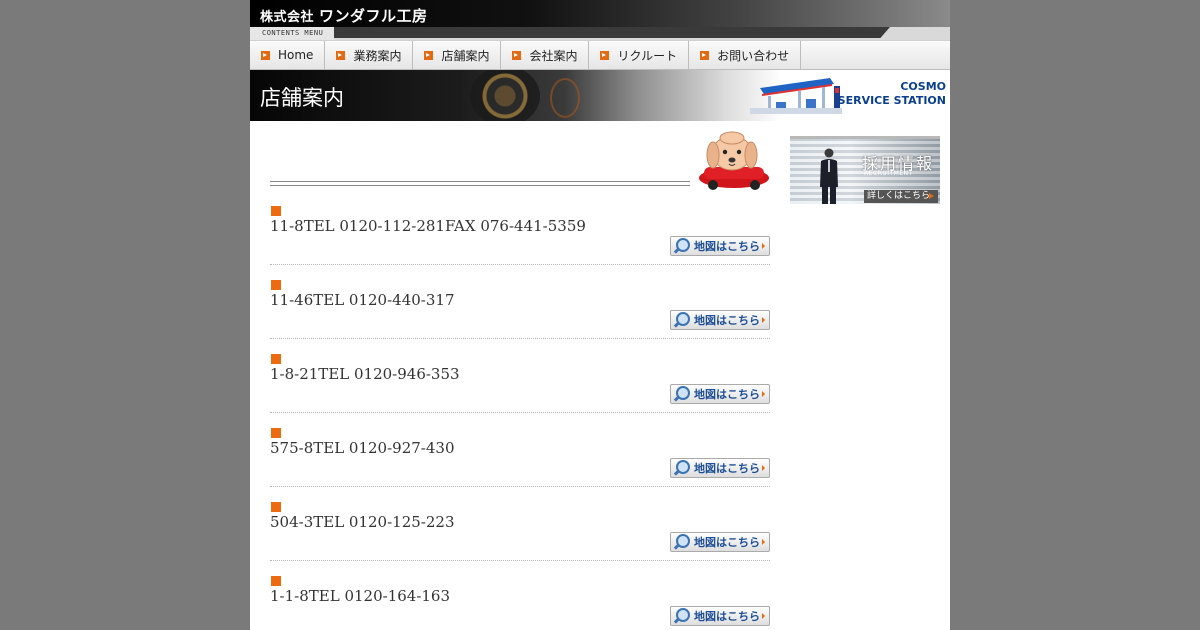 The width and height of the screenshot is (1200, 630). What do you see at coordinates (362, 522) in the screenshot?
I see `store-info: 504-3TEL 0120-125-223` at bounding box center [362, 522].